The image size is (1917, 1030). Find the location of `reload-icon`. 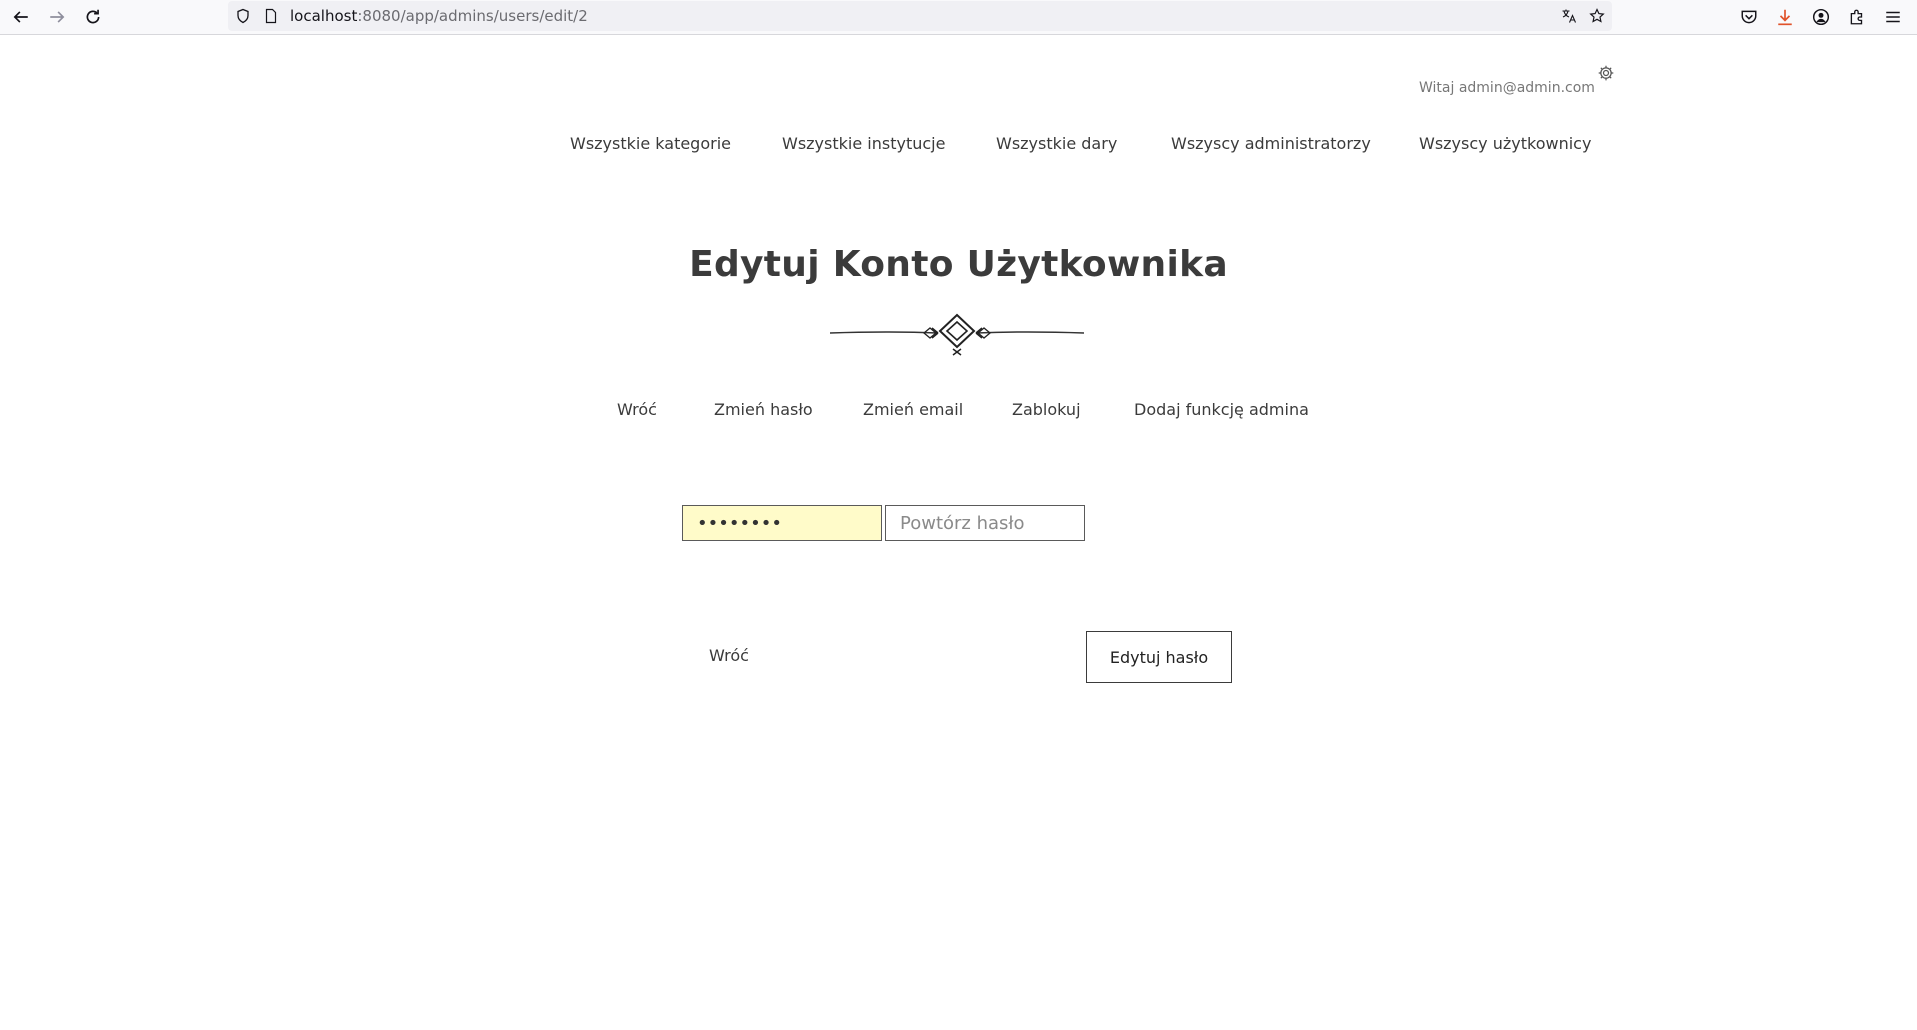

reload-icon is located at coordinates (93, 17).